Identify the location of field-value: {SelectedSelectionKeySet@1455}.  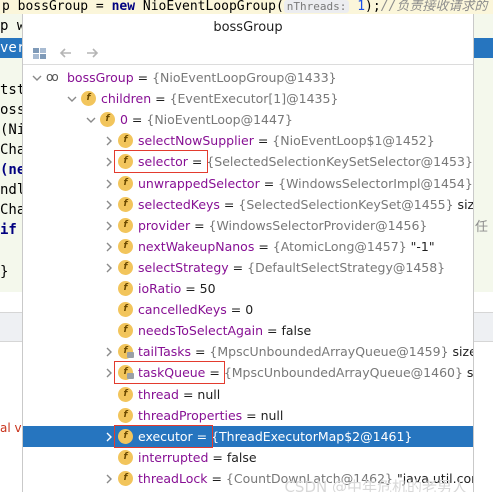
(346, 204).